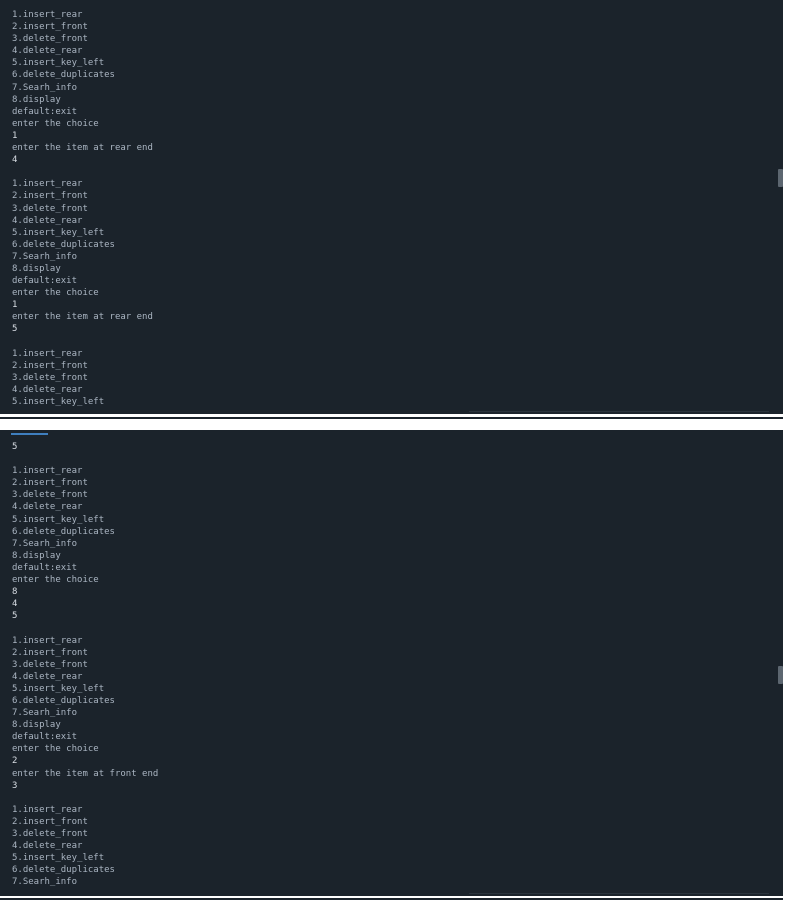 Image resolution: width=791 pixels, height=900 pixels. I want to click on terminal-line: 3, so click(15, 785).